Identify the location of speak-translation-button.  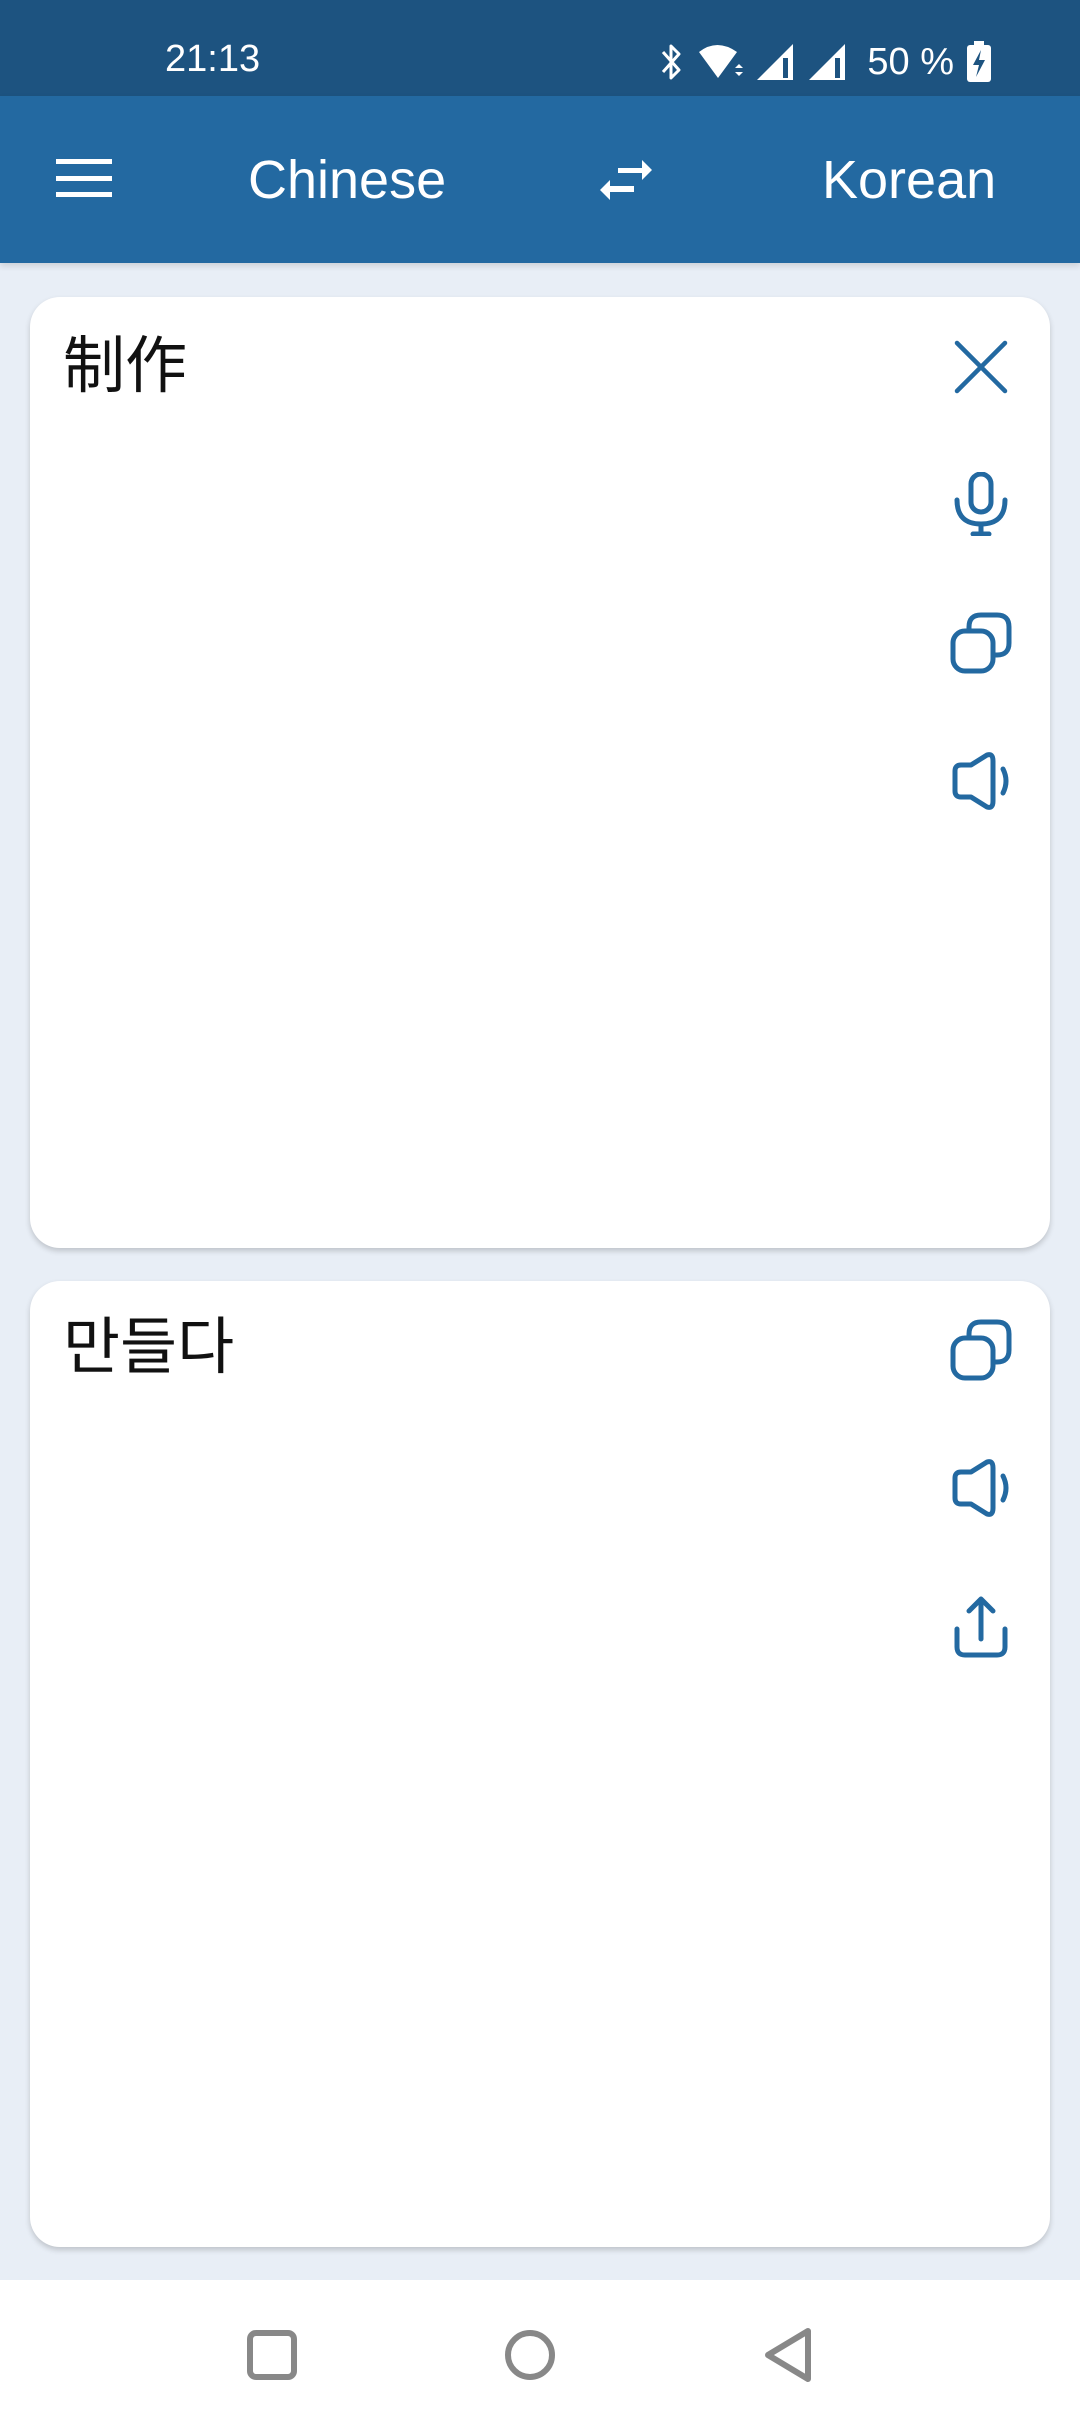
(981, 1488).